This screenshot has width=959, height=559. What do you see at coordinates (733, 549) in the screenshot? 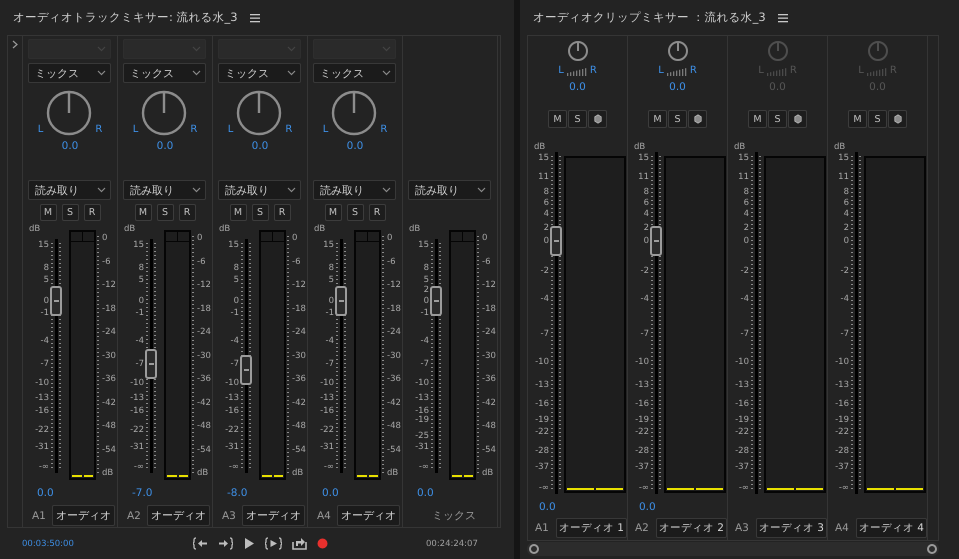
I see `scrollbar` at bounding box center [733, 549].